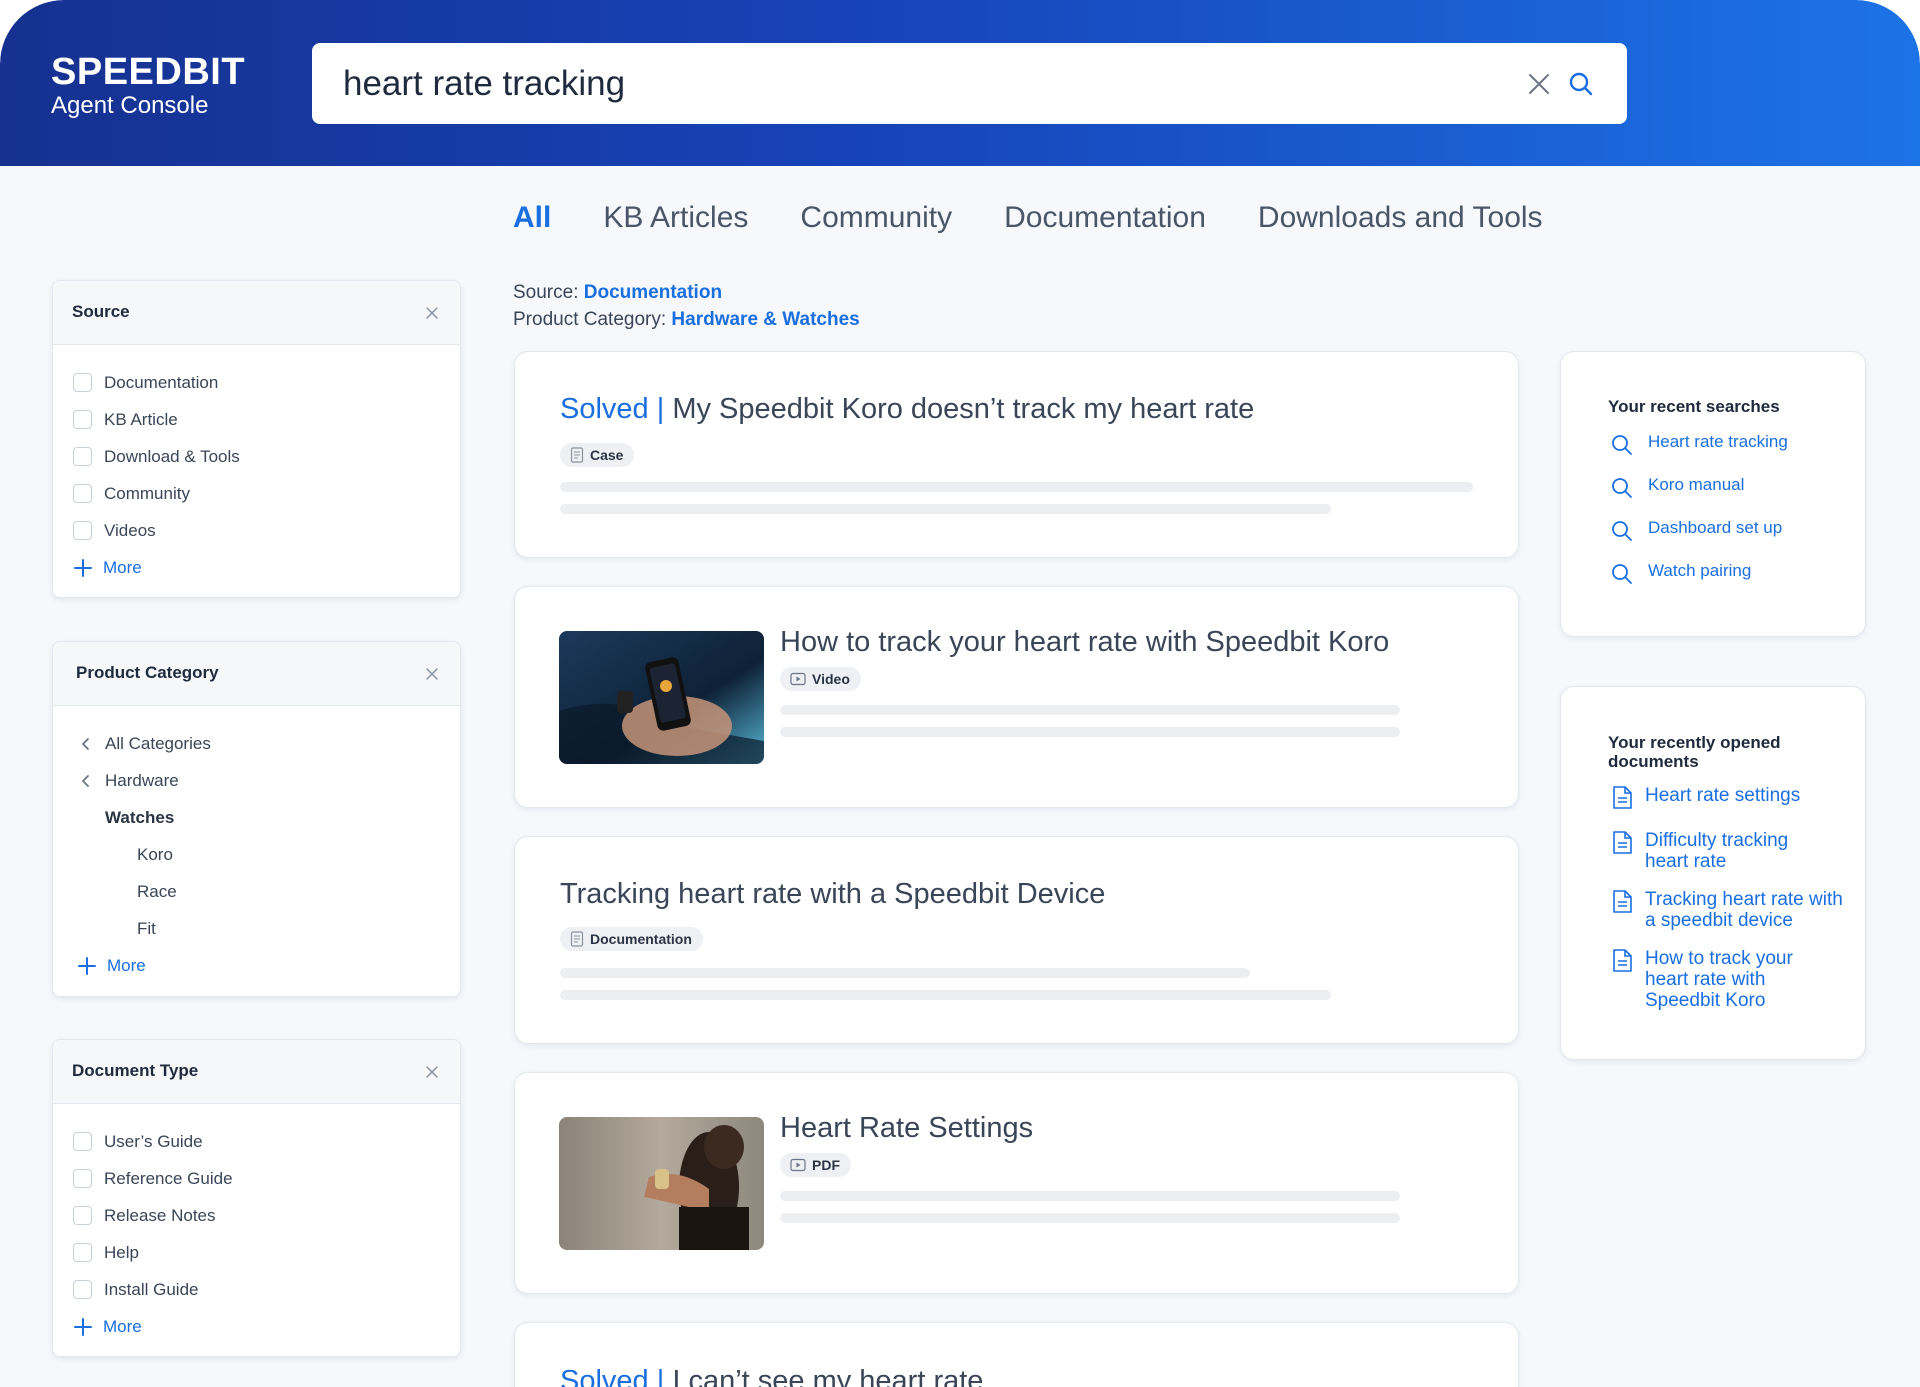 The width and height of the screenshot is (1920, 1387). I want to click on result-title: I can’t see my heart rate, so click(828, 1376).